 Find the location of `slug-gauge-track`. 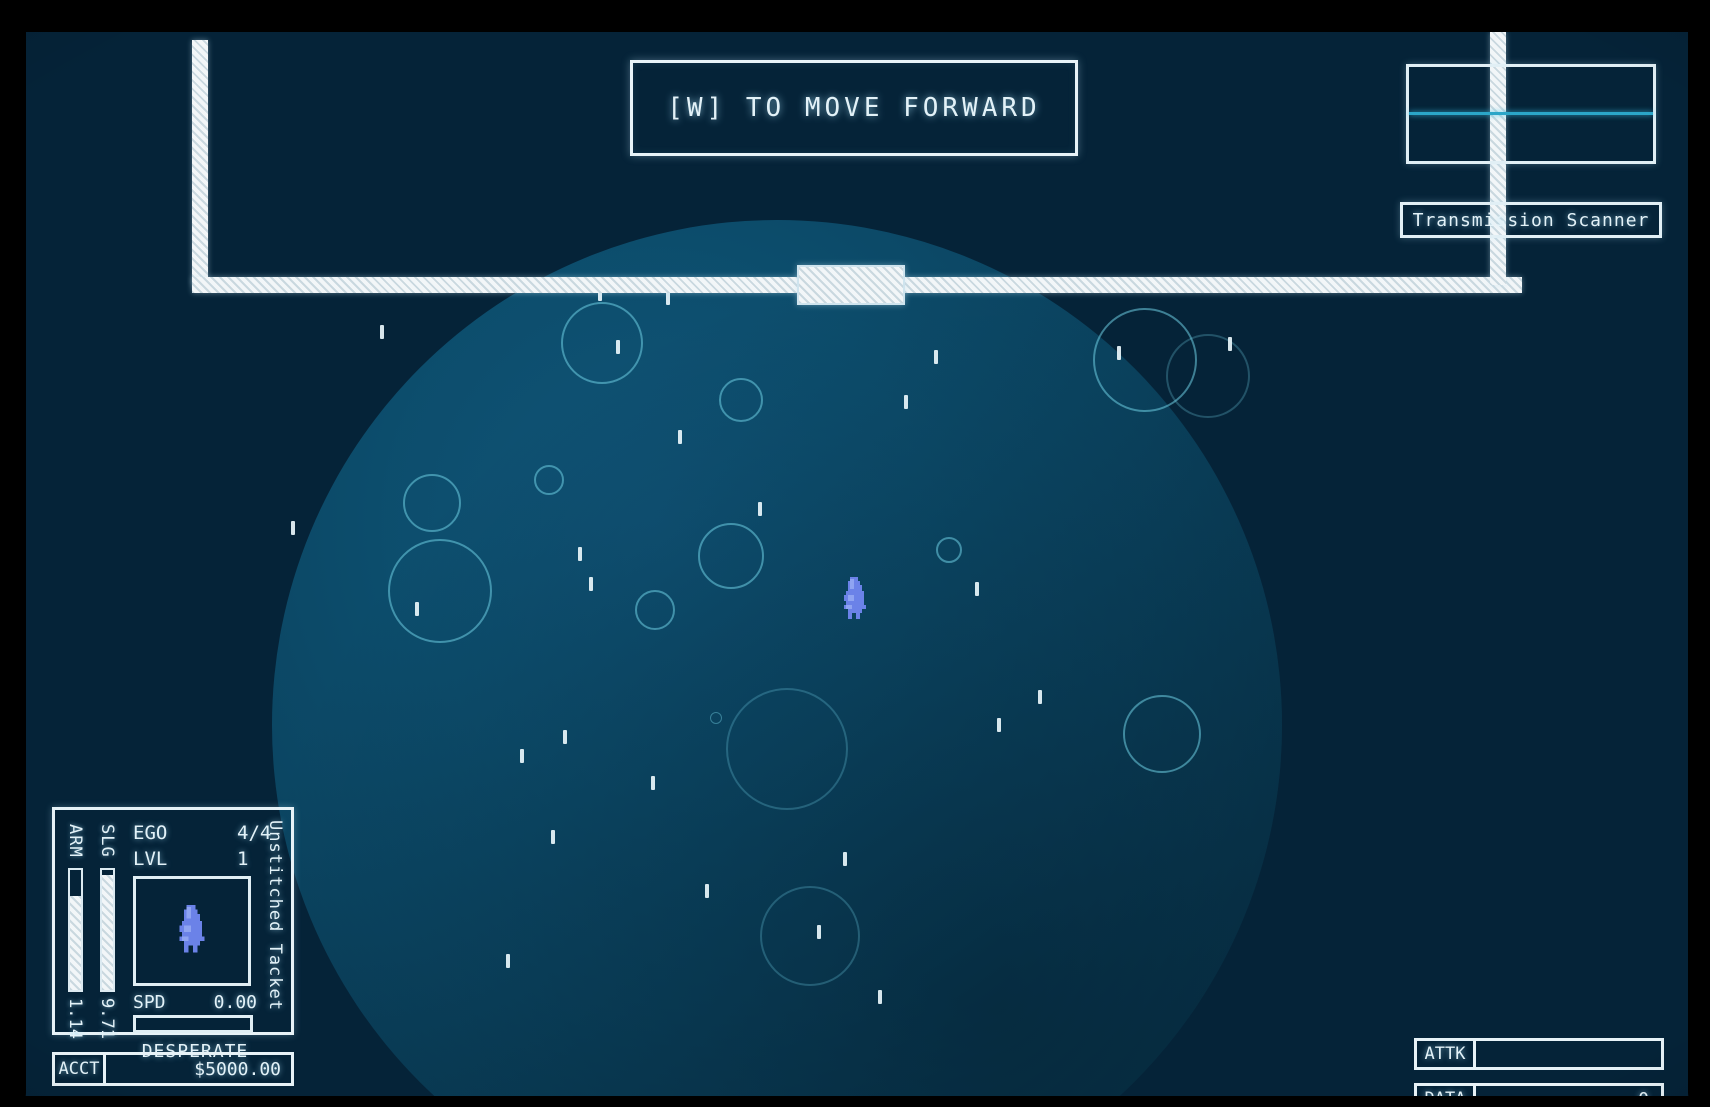

slug-gauge-track is located at coordinates (107, 930).